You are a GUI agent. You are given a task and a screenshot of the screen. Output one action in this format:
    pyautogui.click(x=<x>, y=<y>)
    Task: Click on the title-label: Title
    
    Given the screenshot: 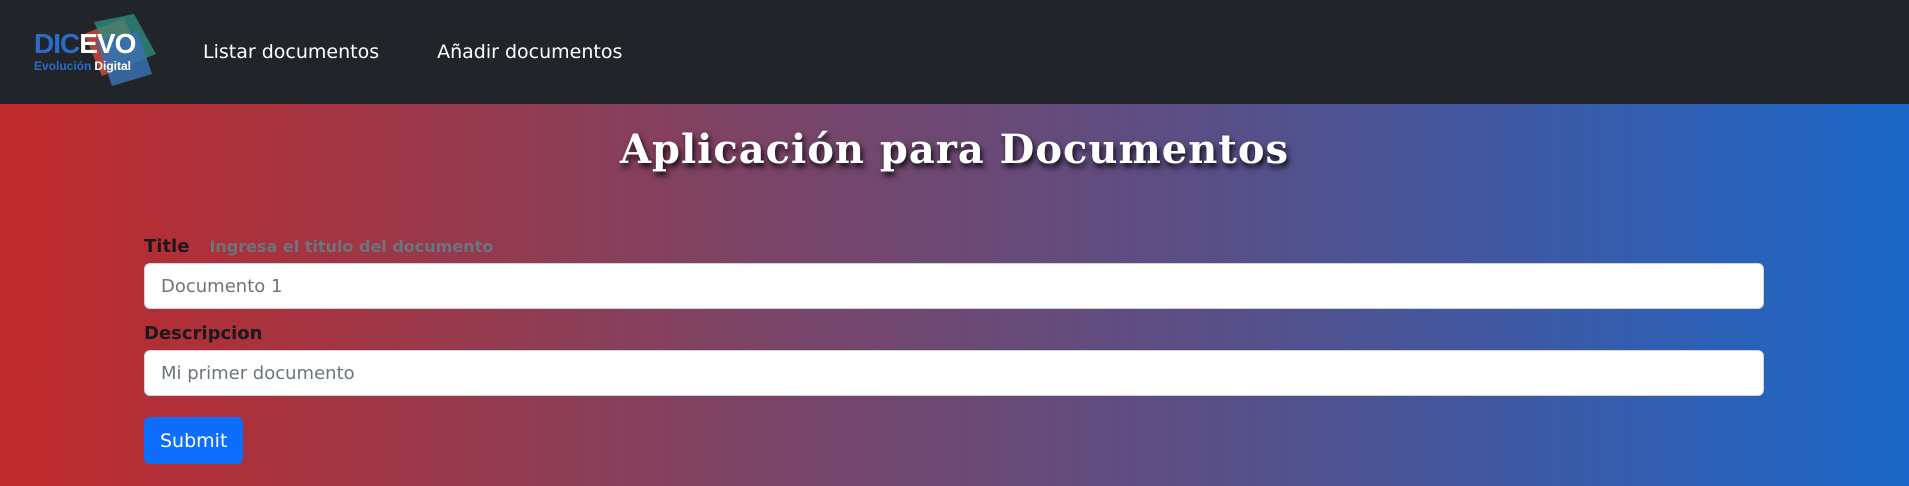 What is the action you would take?
    pyautogui.click(x=167, y=246)
    